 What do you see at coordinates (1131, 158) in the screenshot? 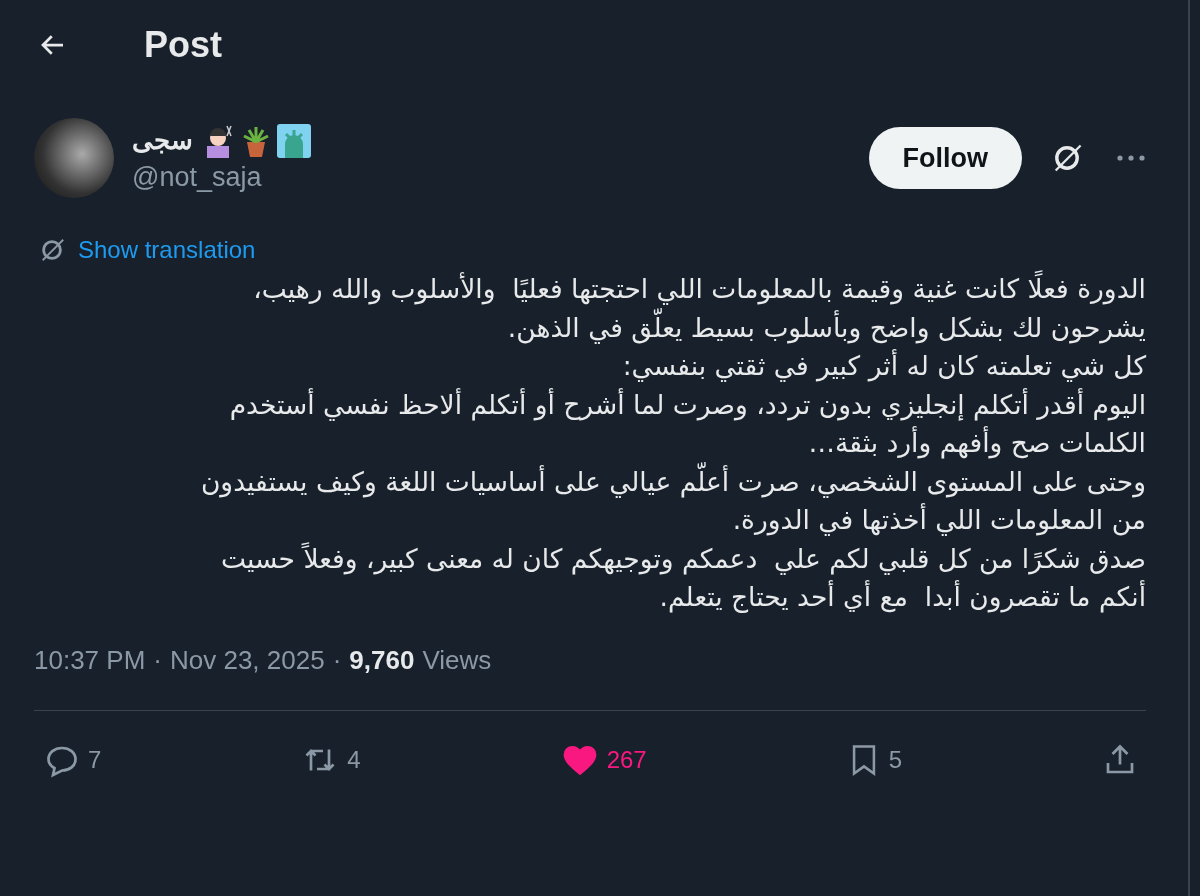
I see `more-options-icon` at bounding box center [1131, 158].